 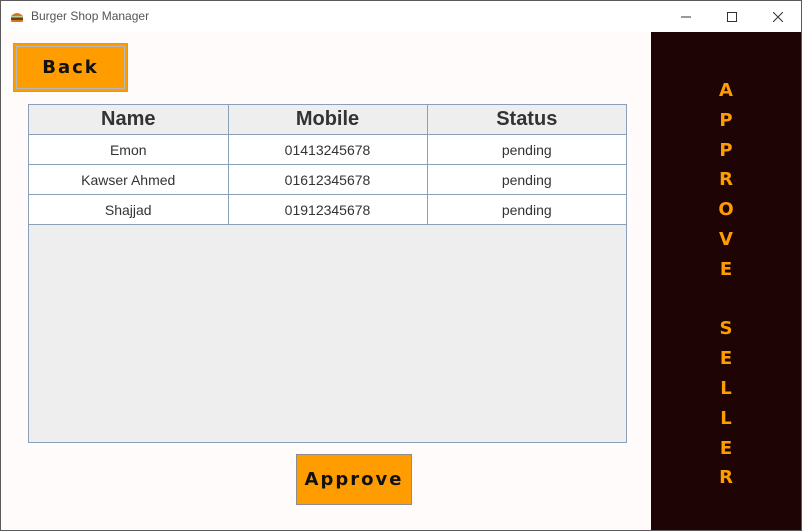 I want to click on side-letter: V, so click(x=726, y=239).